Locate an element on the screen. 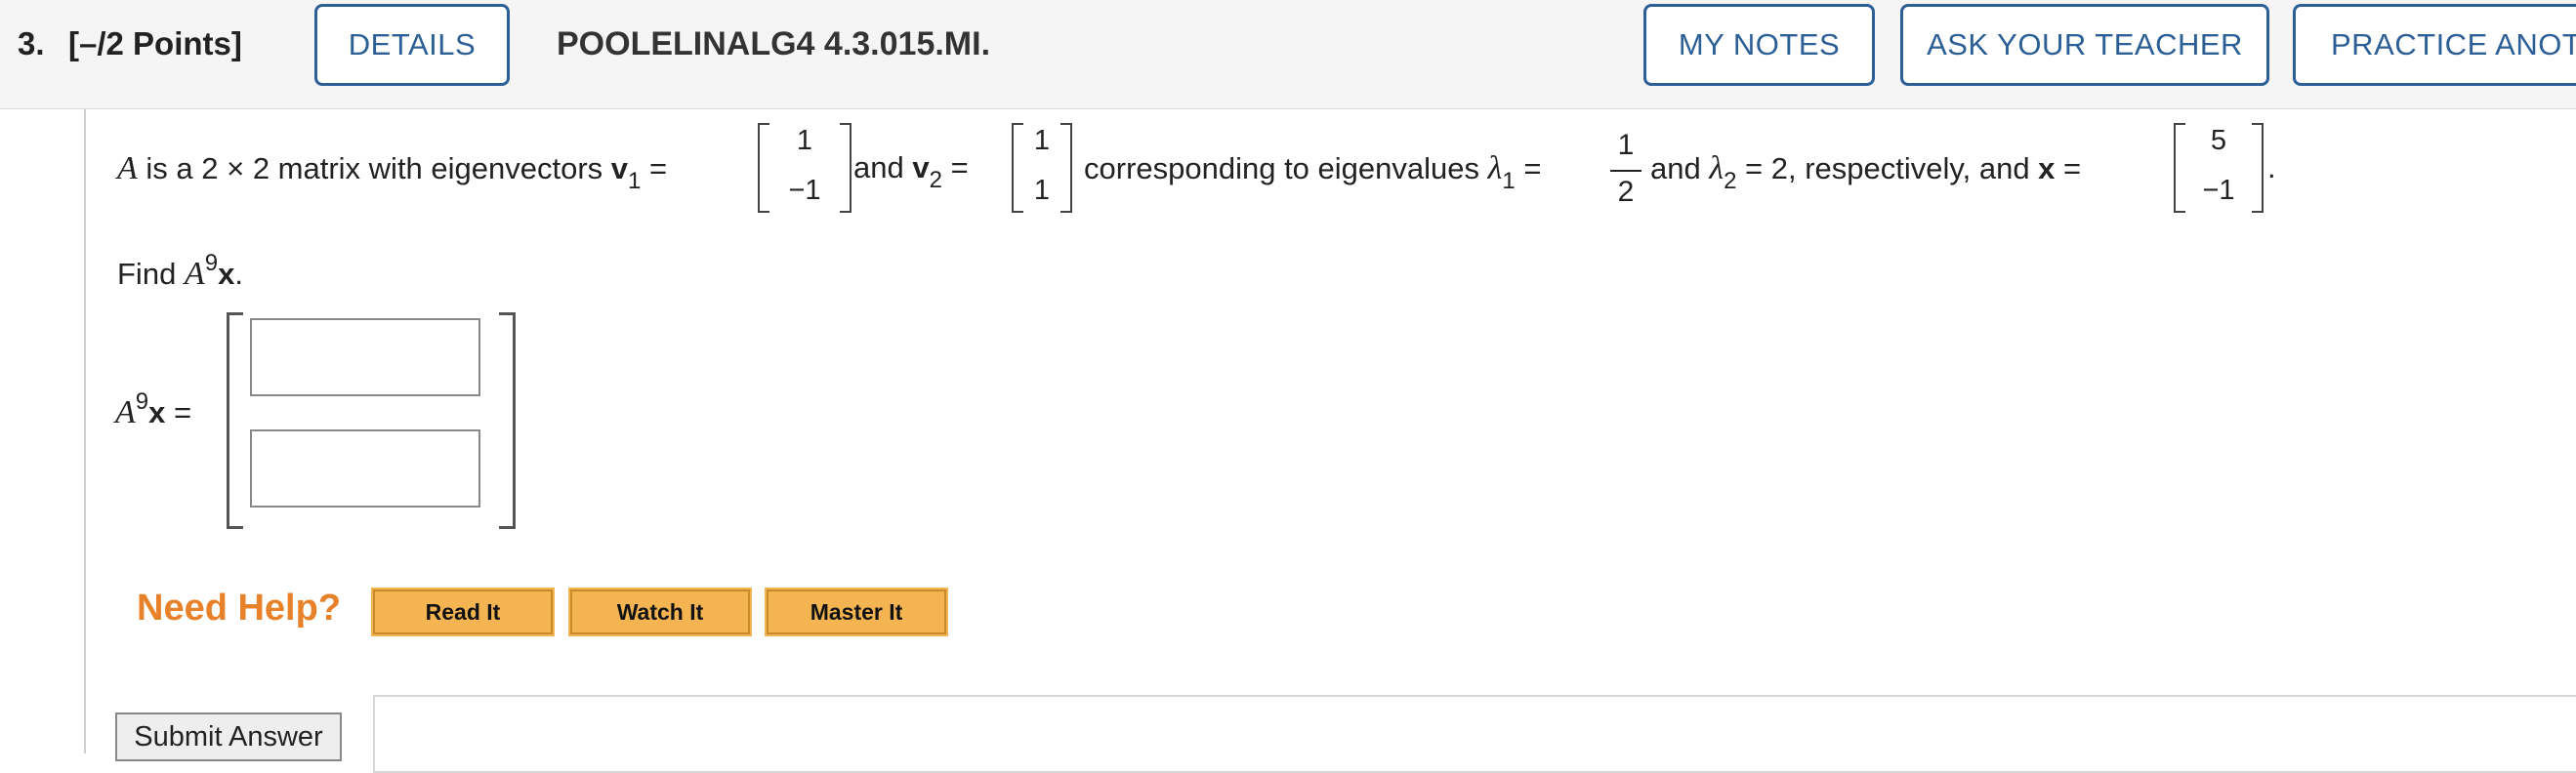  read-it-button: Read It is located at coordinates (463, 612).